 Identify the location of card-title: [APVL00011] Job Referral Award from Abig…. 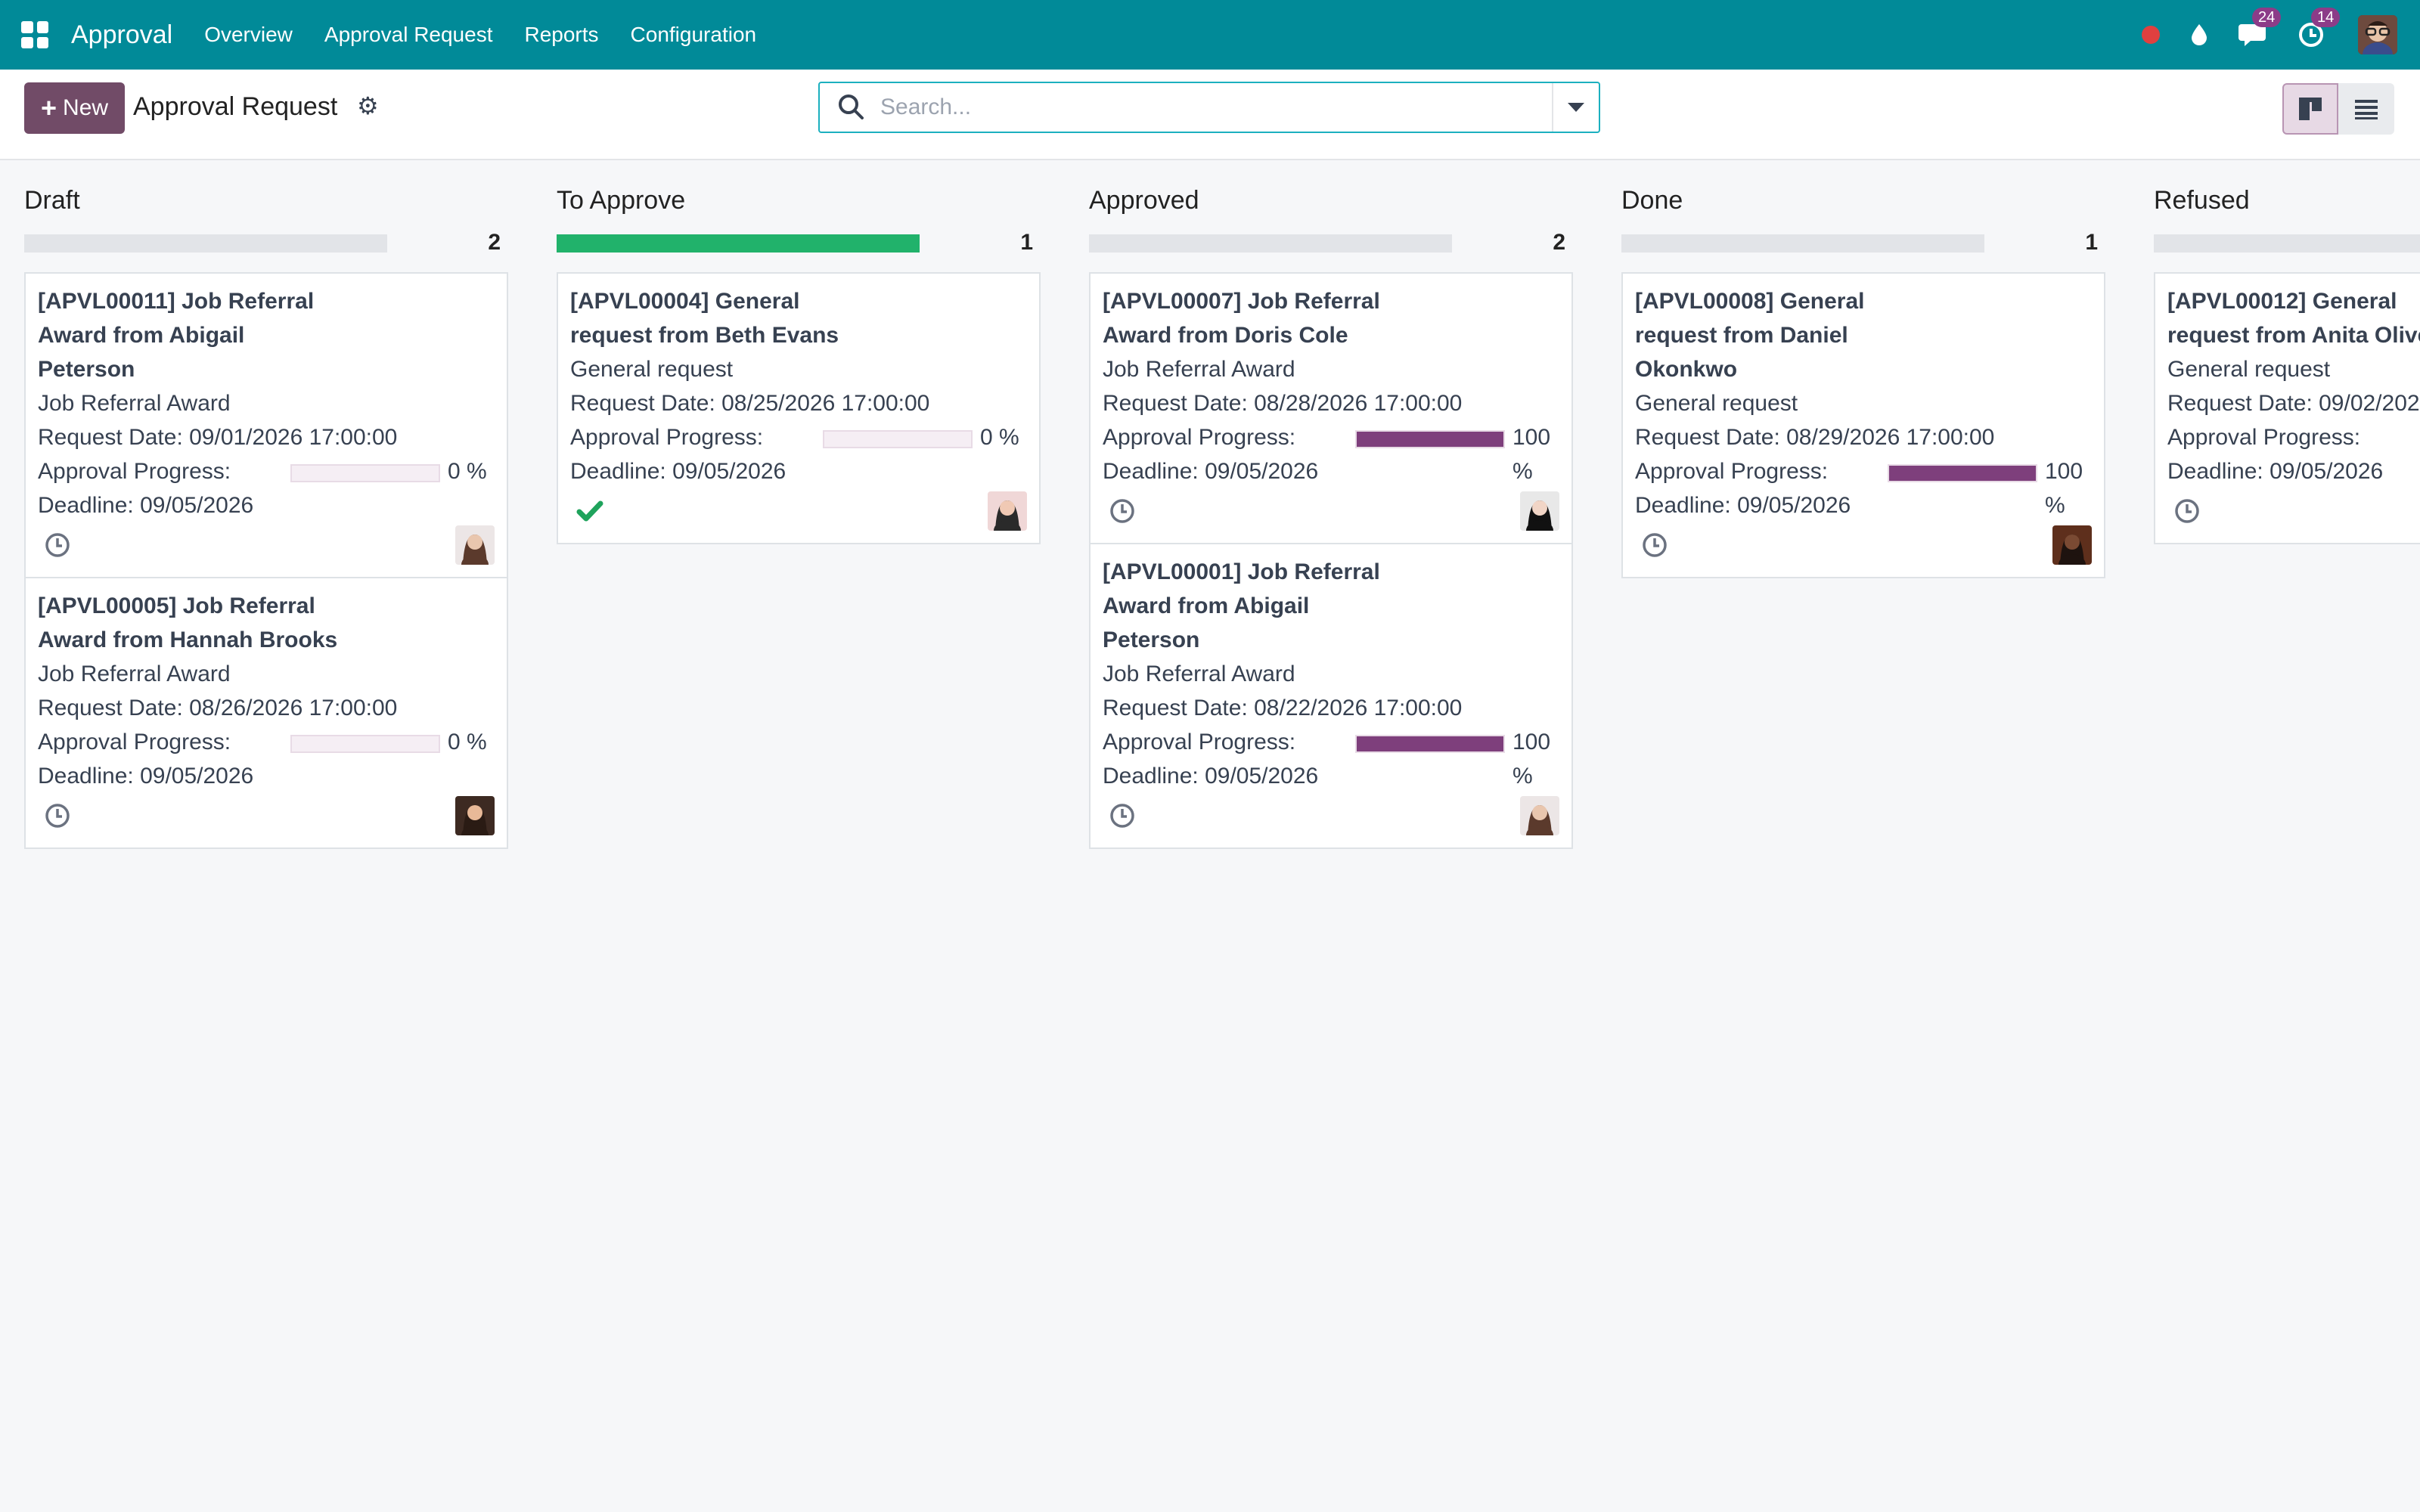
(176, 335).